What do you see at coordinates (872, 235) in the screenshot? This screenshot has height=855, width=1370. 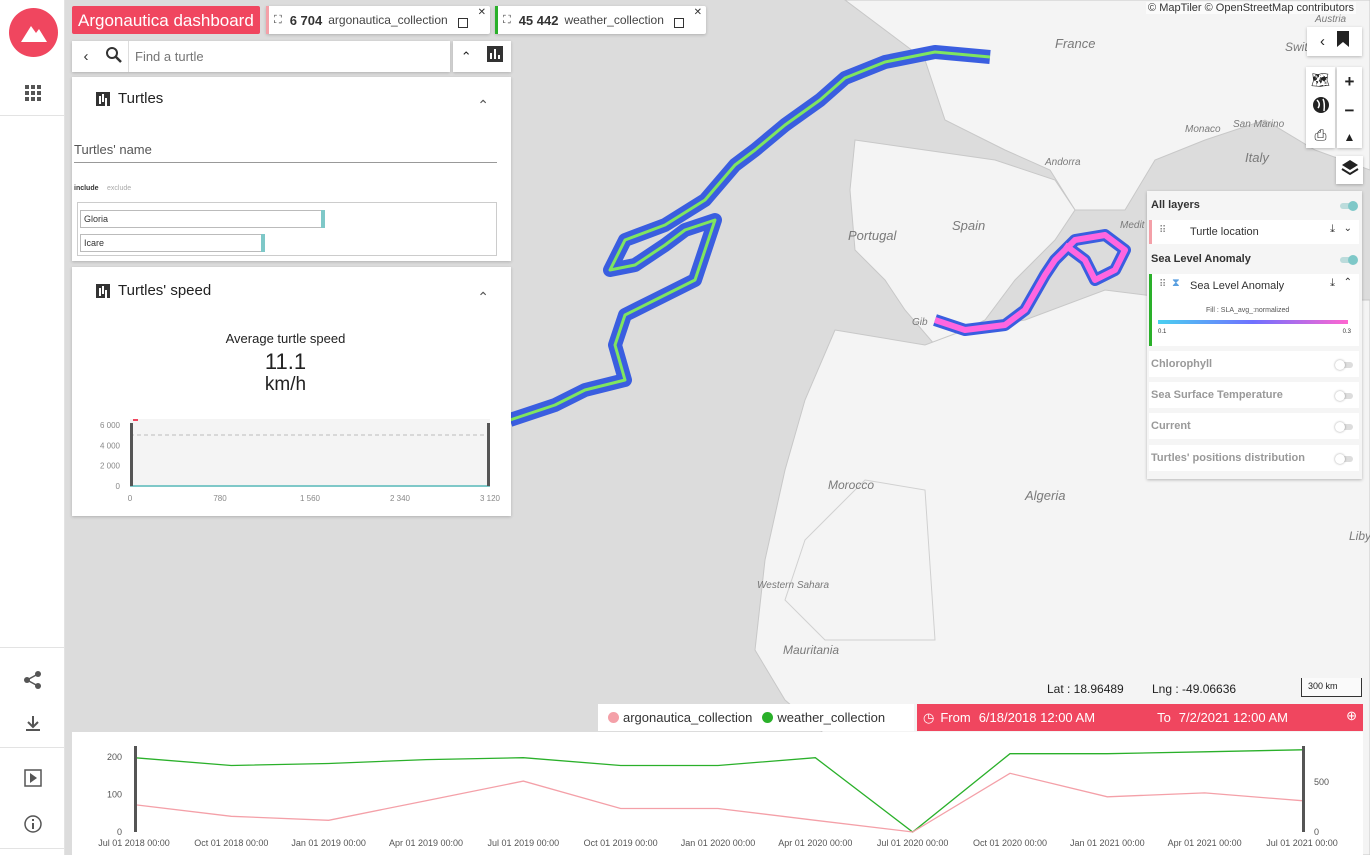 I see `map-label-portugal: Portugal` at bounding box center [872, 235].